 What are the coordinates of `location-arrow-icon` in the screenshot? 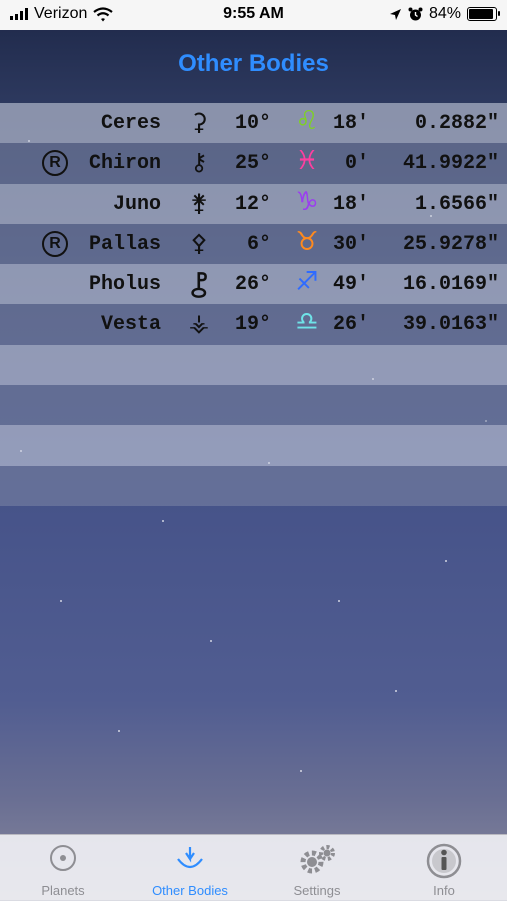 It's located at (395, 14).